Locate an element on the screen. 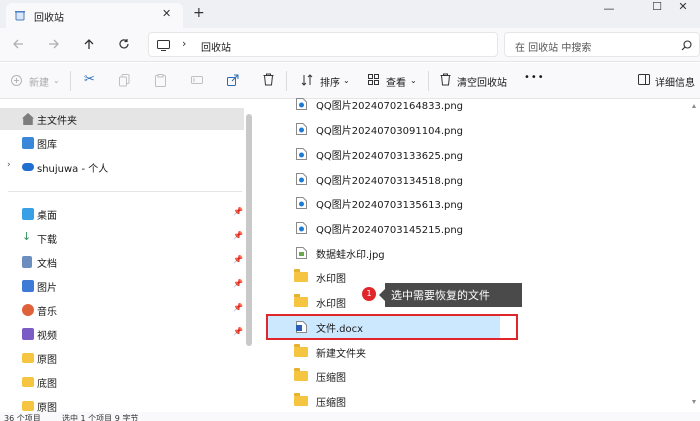 Image resolution: width=700 pixels, height=421 pixels. file-name: QQ图片20240703133625.png is located at coordinates (390, 156).